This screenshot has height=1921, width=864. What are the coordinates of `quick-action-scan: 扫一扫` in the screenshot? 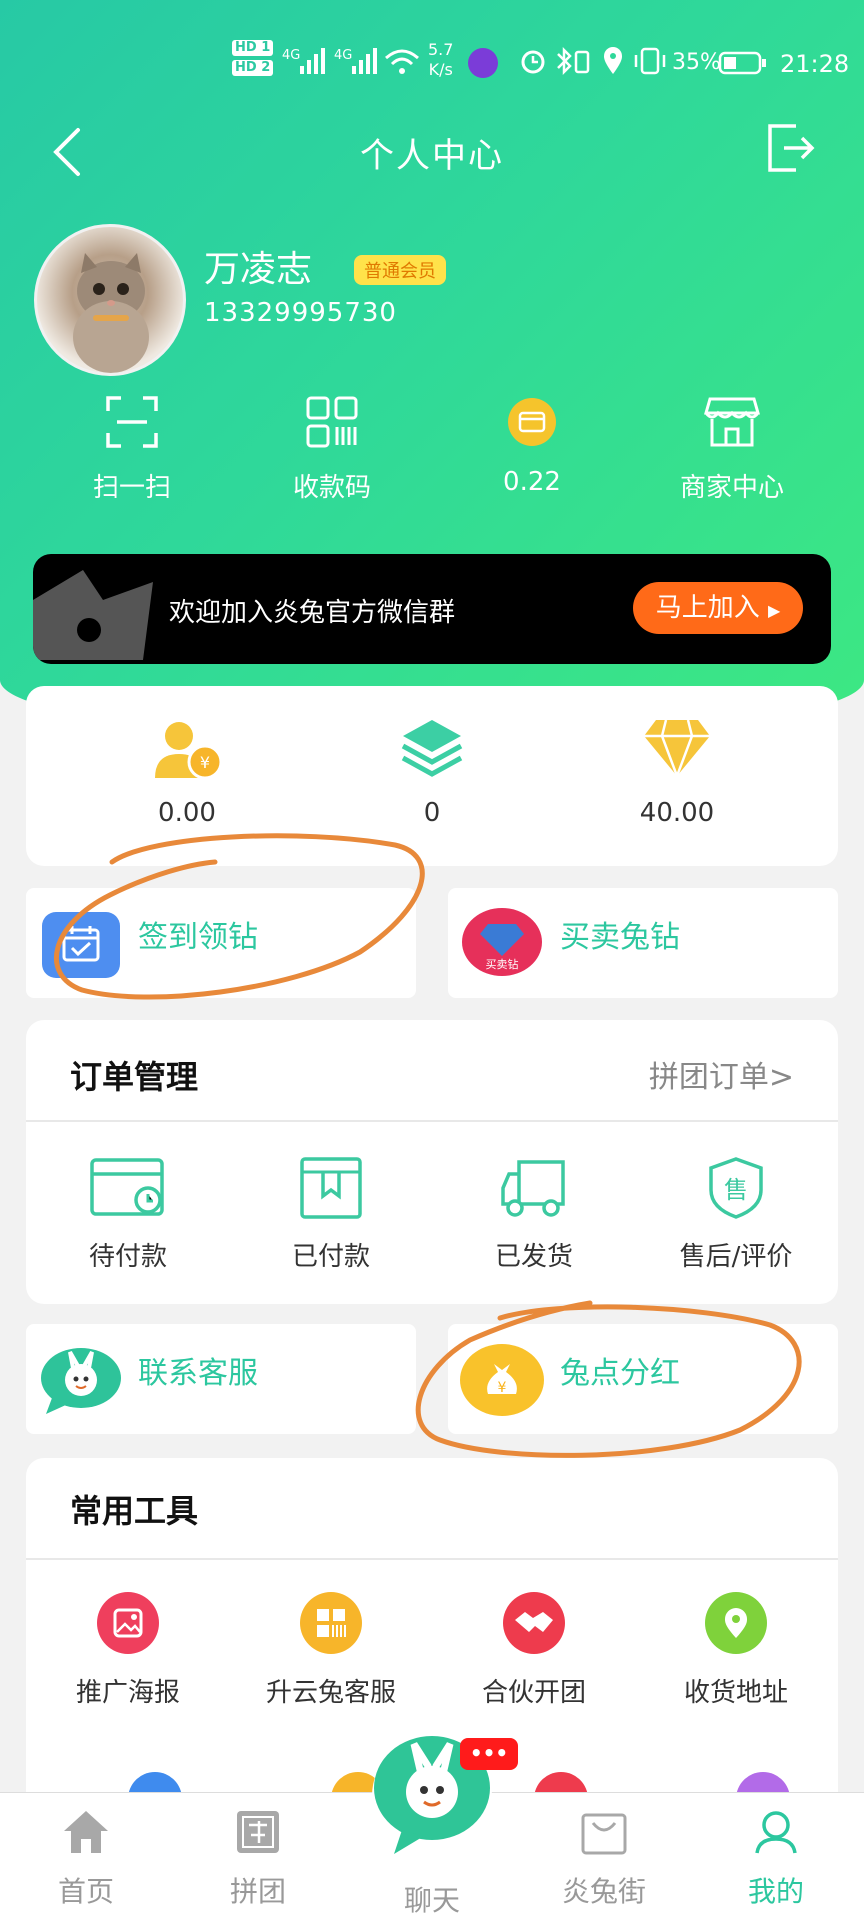 It's located at (132, 449).